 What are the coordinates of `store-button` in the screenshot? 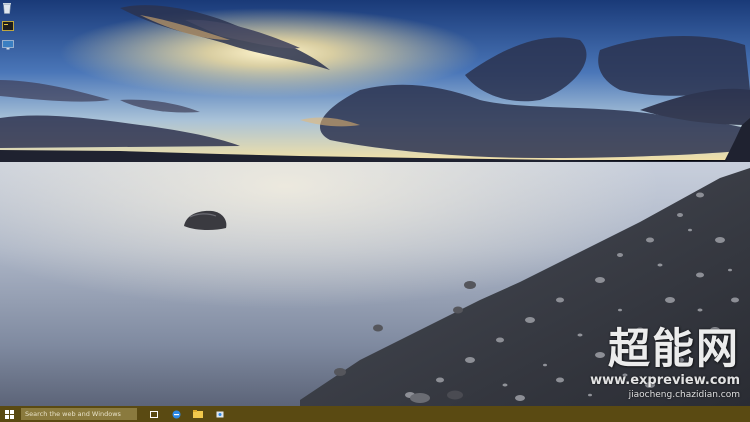 It's located at (220, 414).